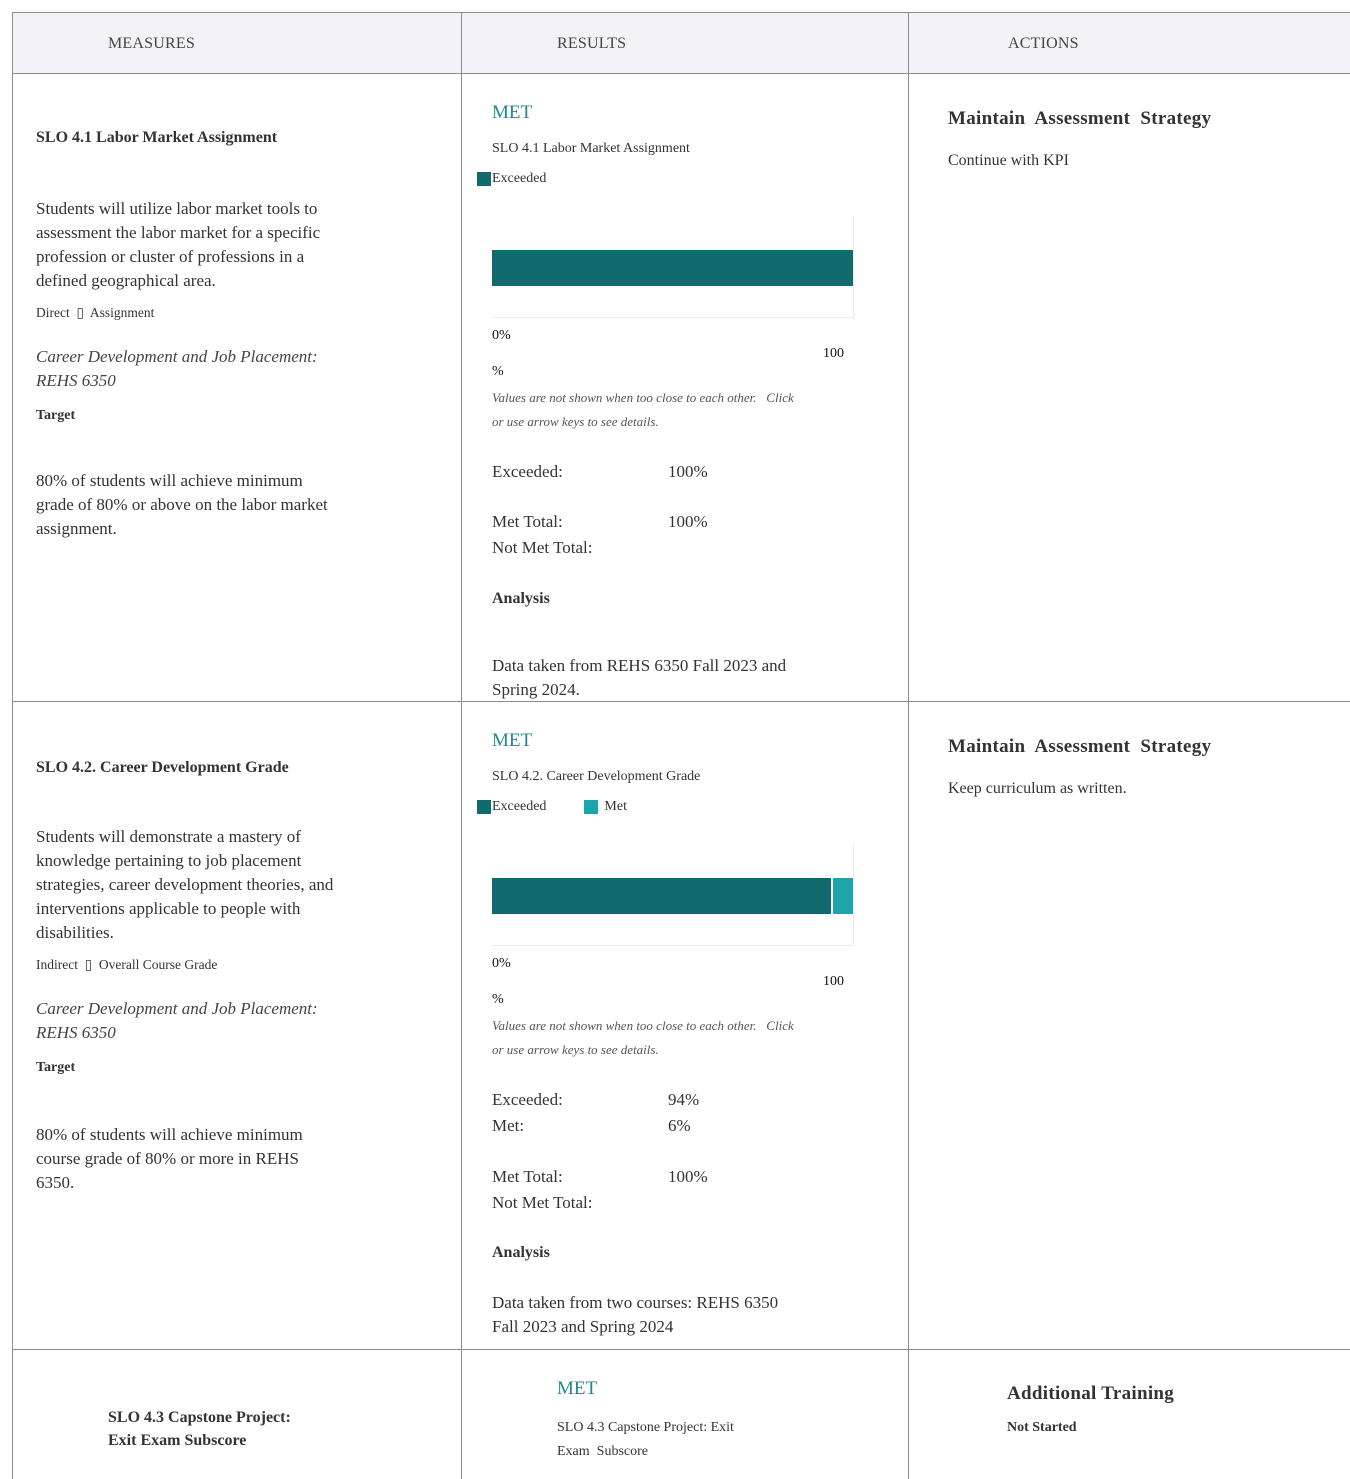 Image resolution: width=1350 pixels, height=1479 pixels. Describe the element at coordinates (552, 807) in the screenshot. I see `chart-legend: Exceeded Met` at that location.